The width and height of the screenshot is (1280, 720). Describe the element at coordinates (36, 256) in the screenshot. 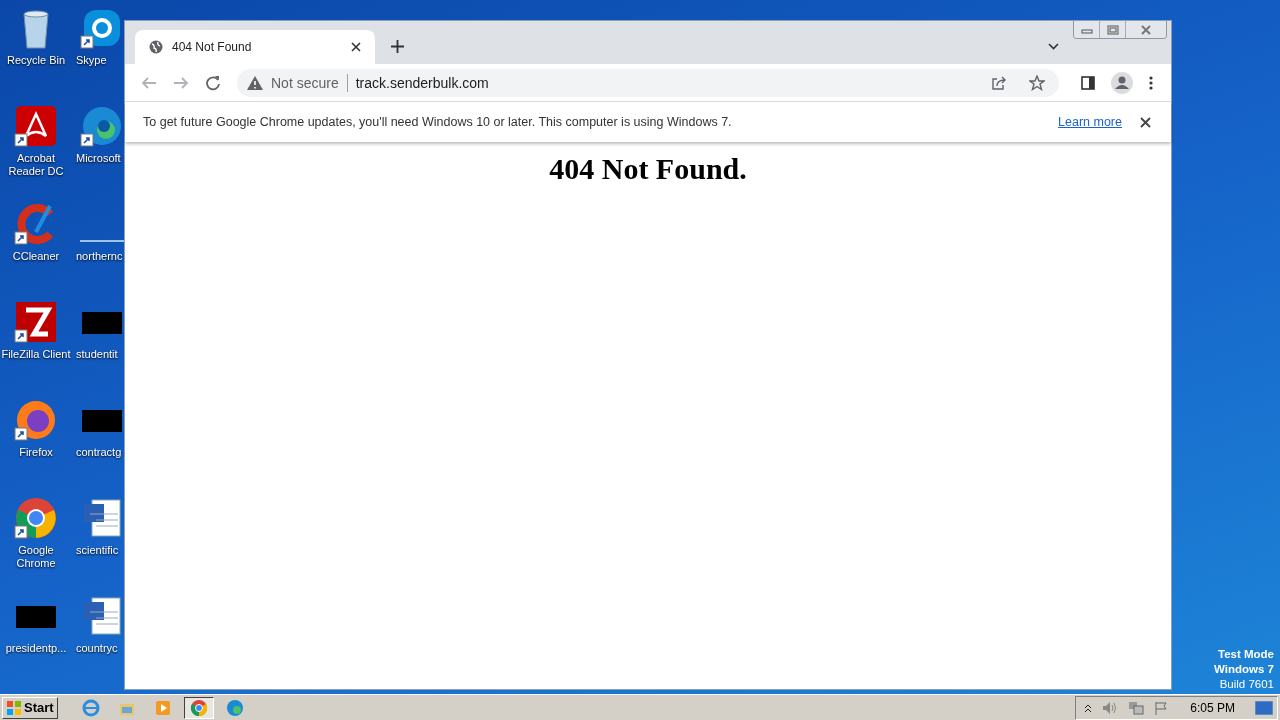

I see `icon-label: CCleaner` at that location.